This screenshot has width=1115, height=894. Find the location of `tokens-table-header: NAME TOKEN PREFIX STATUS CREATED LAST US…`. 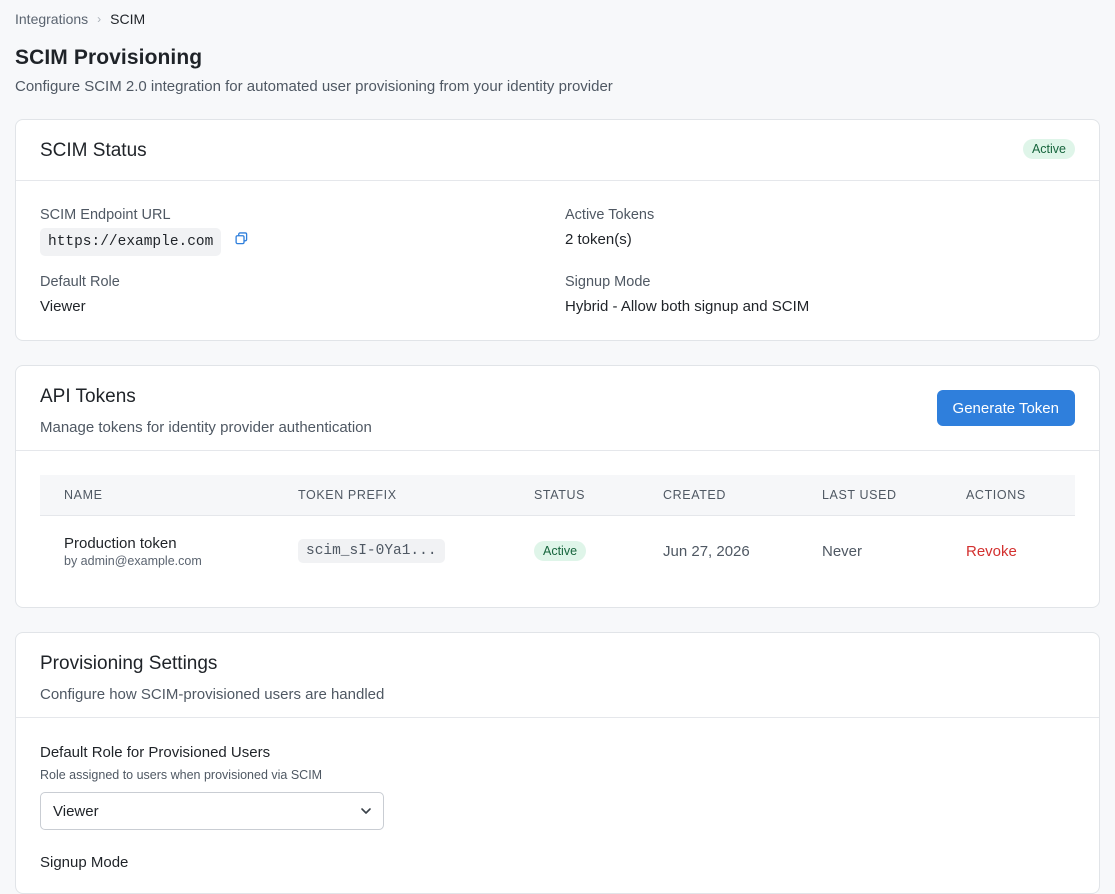

tokens-table-header: NAME TOKEN PREFIX STATUS CREATED LAST US… is located at coordinates (557, 495).